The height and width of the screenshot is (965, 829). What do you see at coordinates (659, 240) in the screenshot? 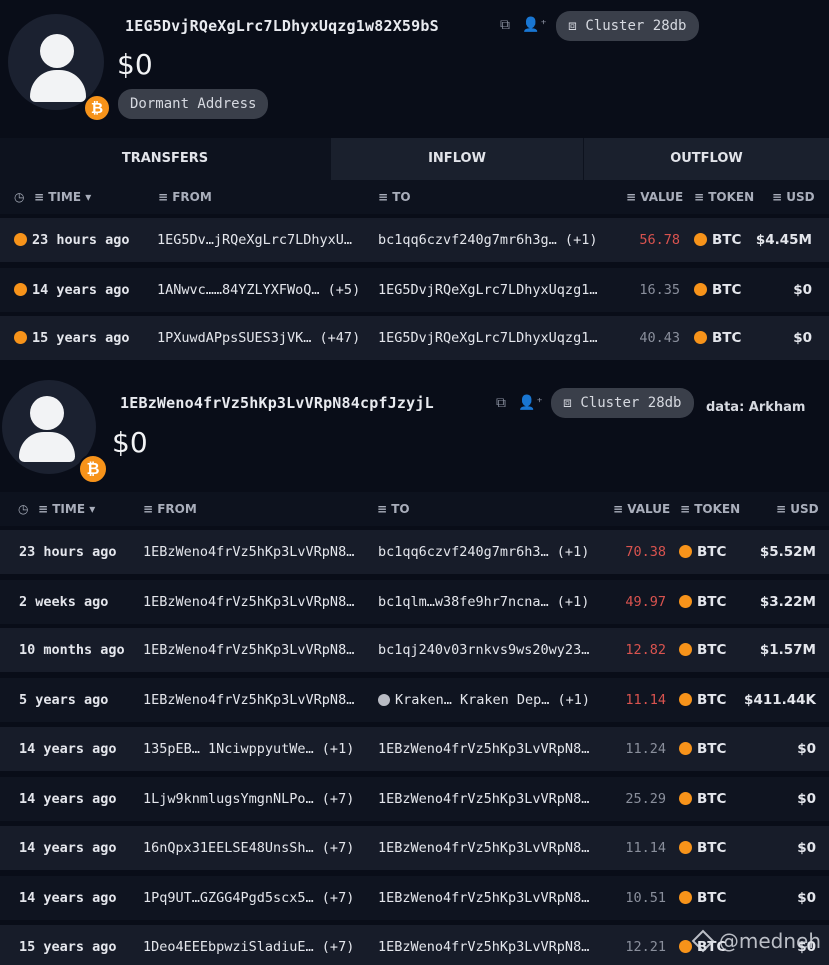
I see `value-cell: 56.78` at bounding box center [659, 240].